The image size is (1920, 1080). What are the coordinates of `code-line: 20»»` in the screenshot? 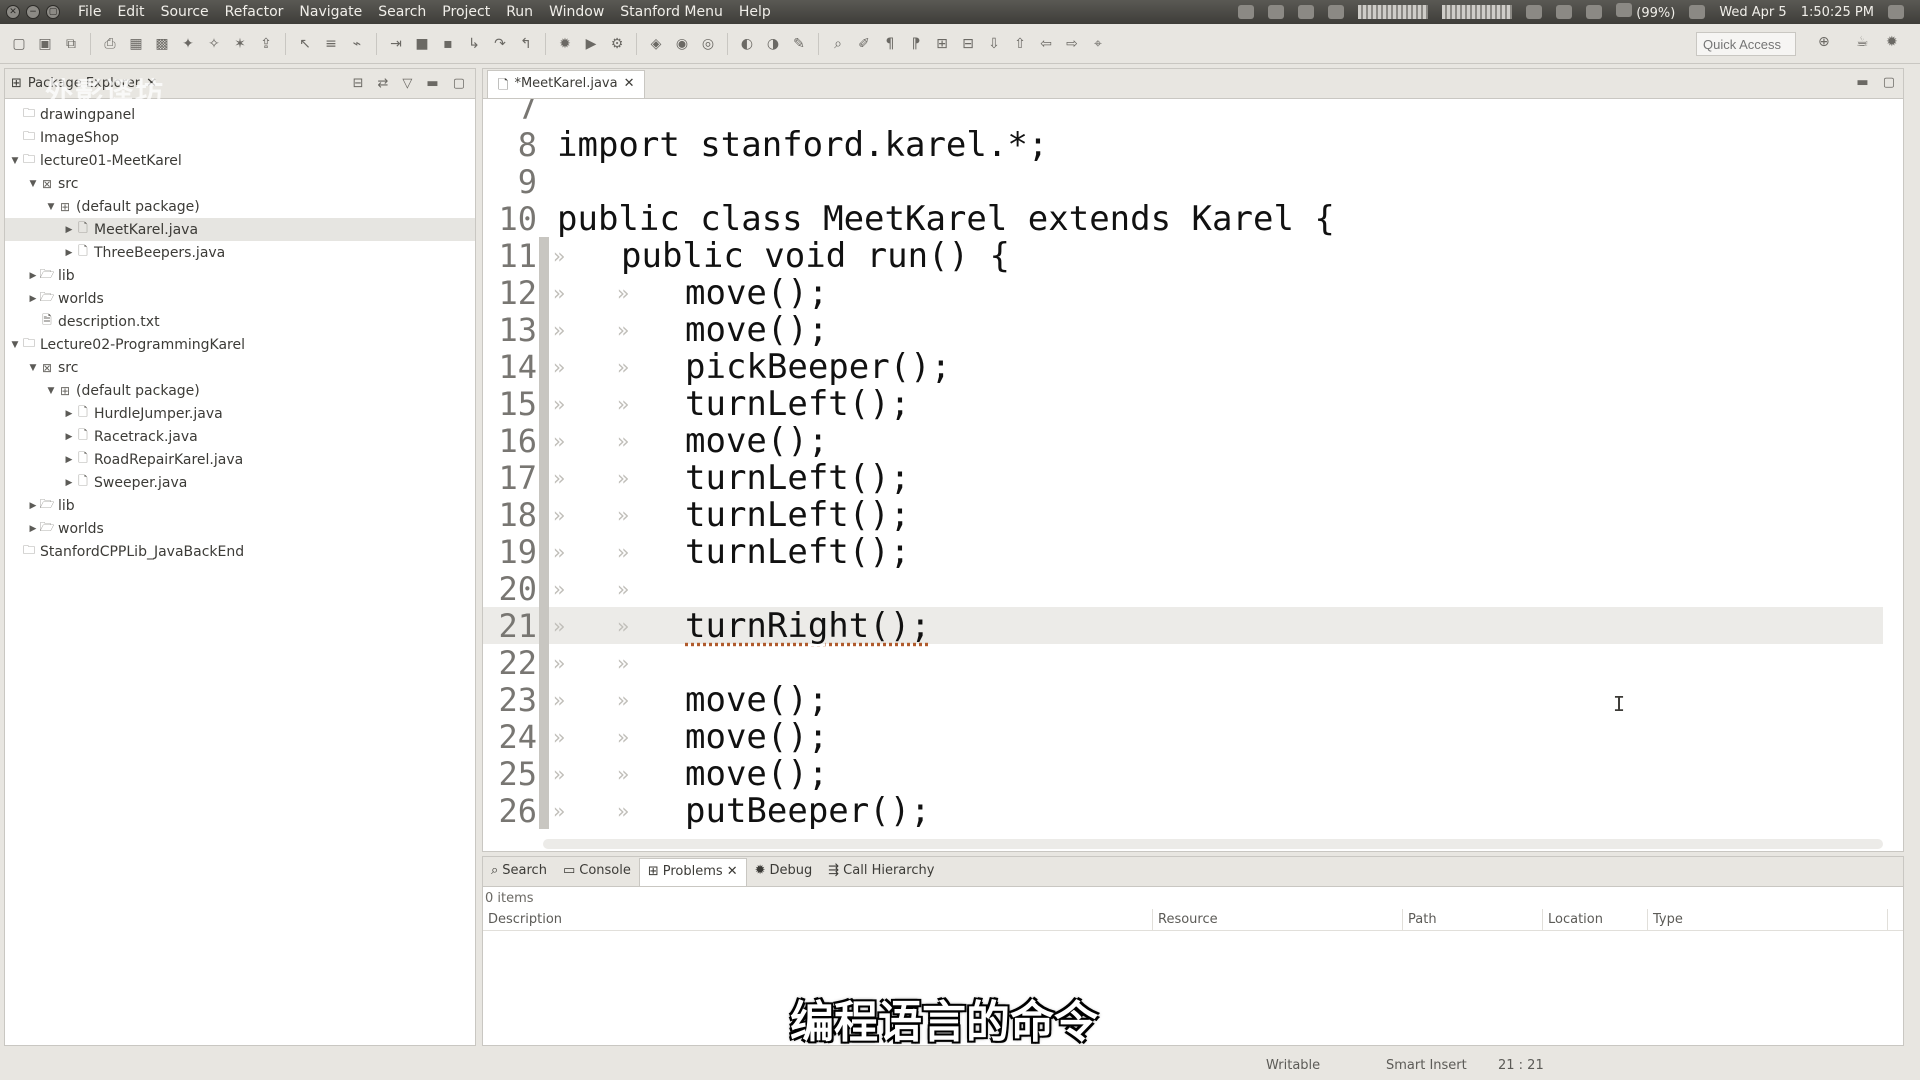 It's located at (1183, 589).